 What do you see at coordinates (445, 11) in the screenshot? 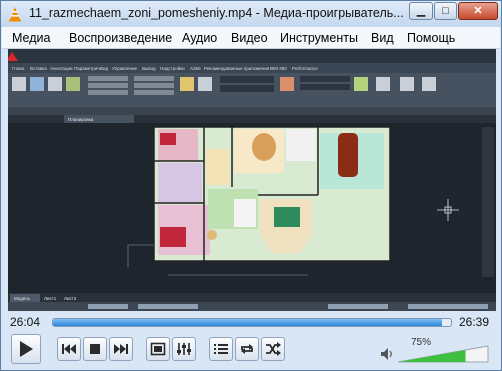
I see `maximize-button: □` at bounding box center [445, 11].